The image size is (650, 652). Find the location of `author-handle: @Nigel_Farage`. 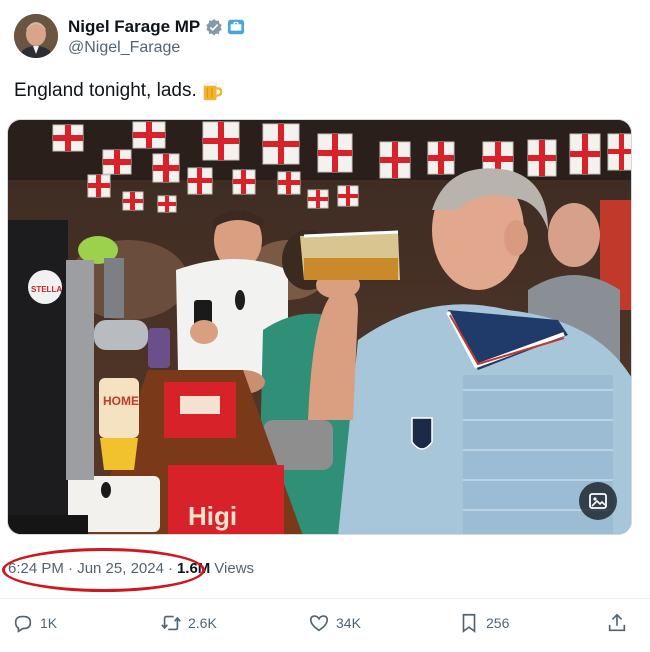

author-handle: @Nigel_Farage is located at coordinates (156, 48).